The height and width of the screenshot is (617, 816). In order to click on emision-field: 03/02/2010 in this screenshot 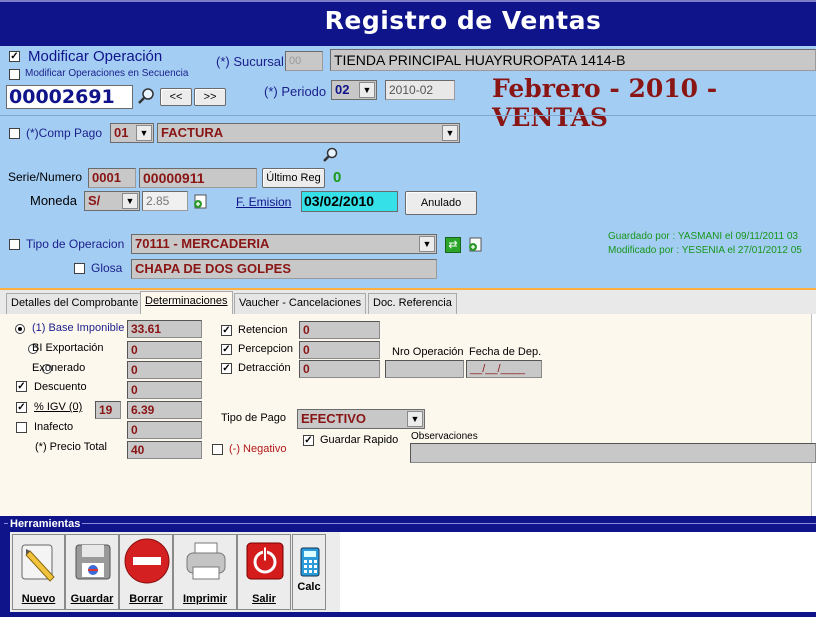, I will do `click(349, 201)`.